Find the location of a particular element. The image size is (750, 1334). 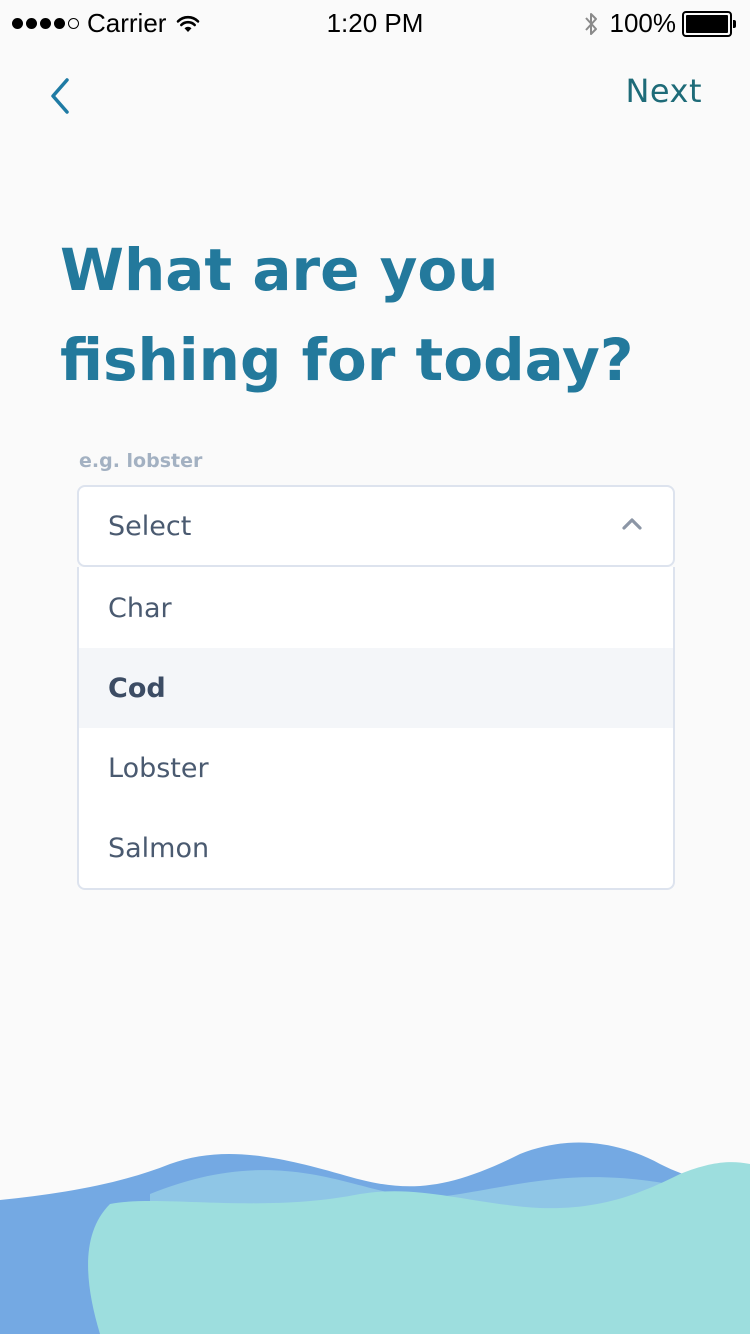

status-right: 100% is located at coordinates (660, 23).